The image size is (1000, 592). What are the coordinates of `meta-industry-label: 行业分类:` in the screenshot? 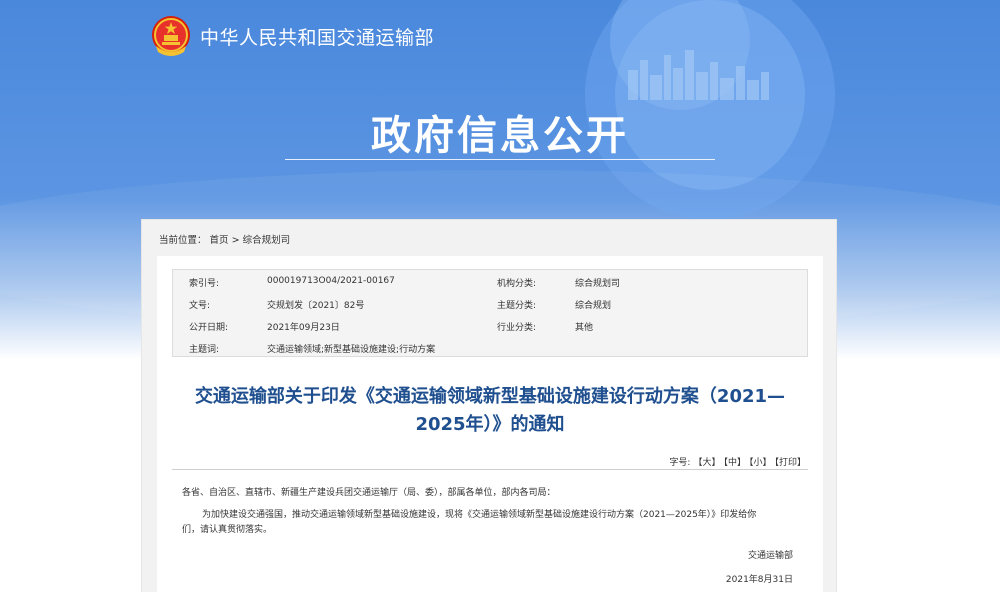 It's located at (517, 328).